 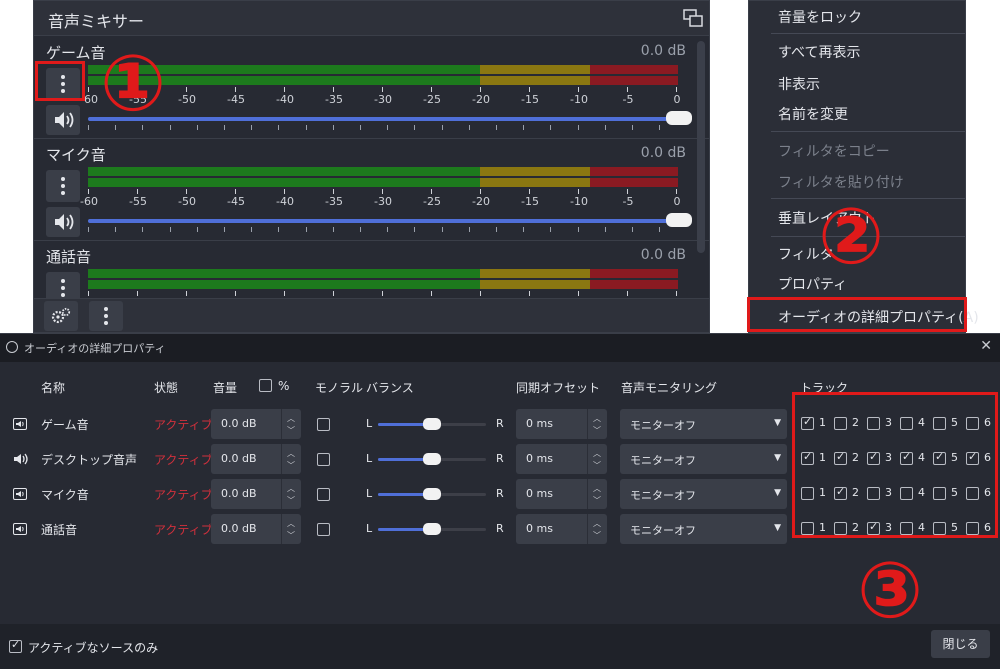 I want to click on advanced-settings-button, so click(x=61, y=316).